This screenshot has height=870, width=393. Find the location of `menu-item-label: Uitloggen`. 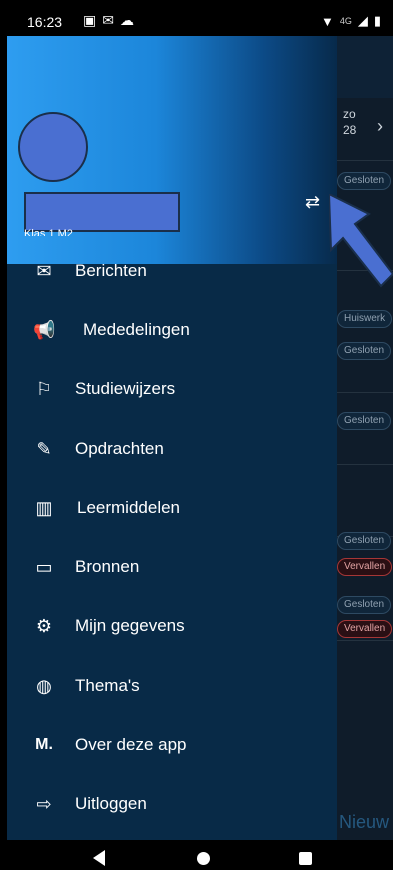

menu-item-label: Uitloggen is located at coordinates (111, 803).